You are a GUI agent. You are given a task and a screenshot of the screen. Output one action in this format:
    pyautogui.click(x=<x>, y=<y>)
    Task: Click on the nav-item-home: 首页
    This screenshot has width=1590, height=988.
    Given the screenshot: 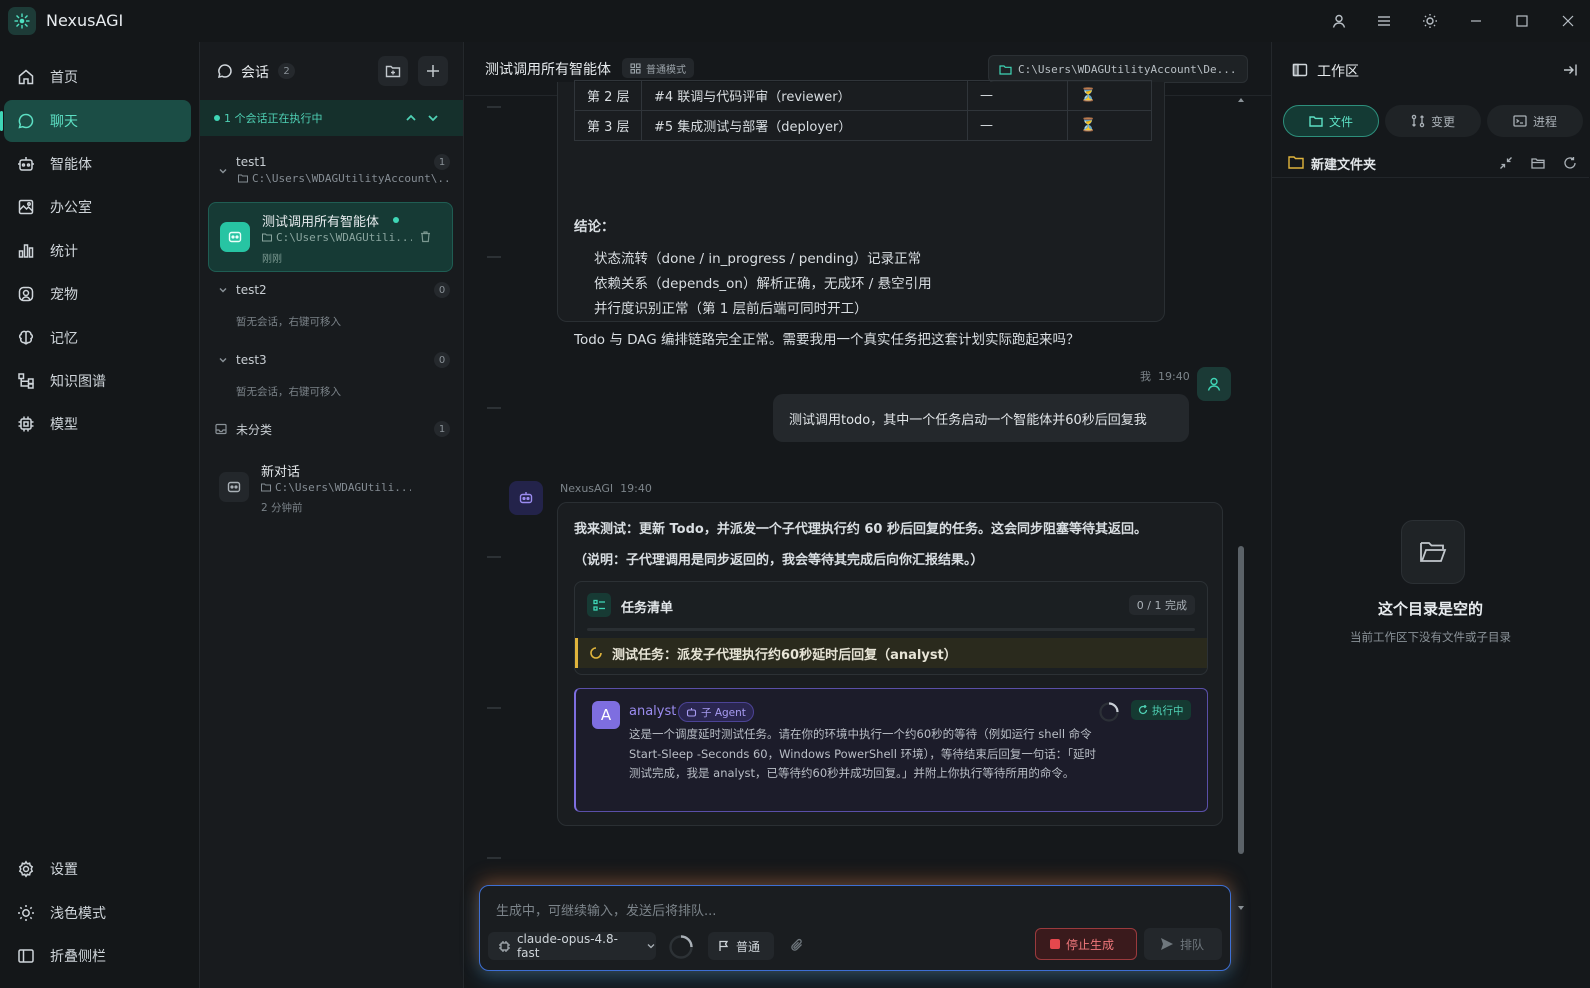 What is the action you would take?
    pyautogui.click(x=97, y=77)
    